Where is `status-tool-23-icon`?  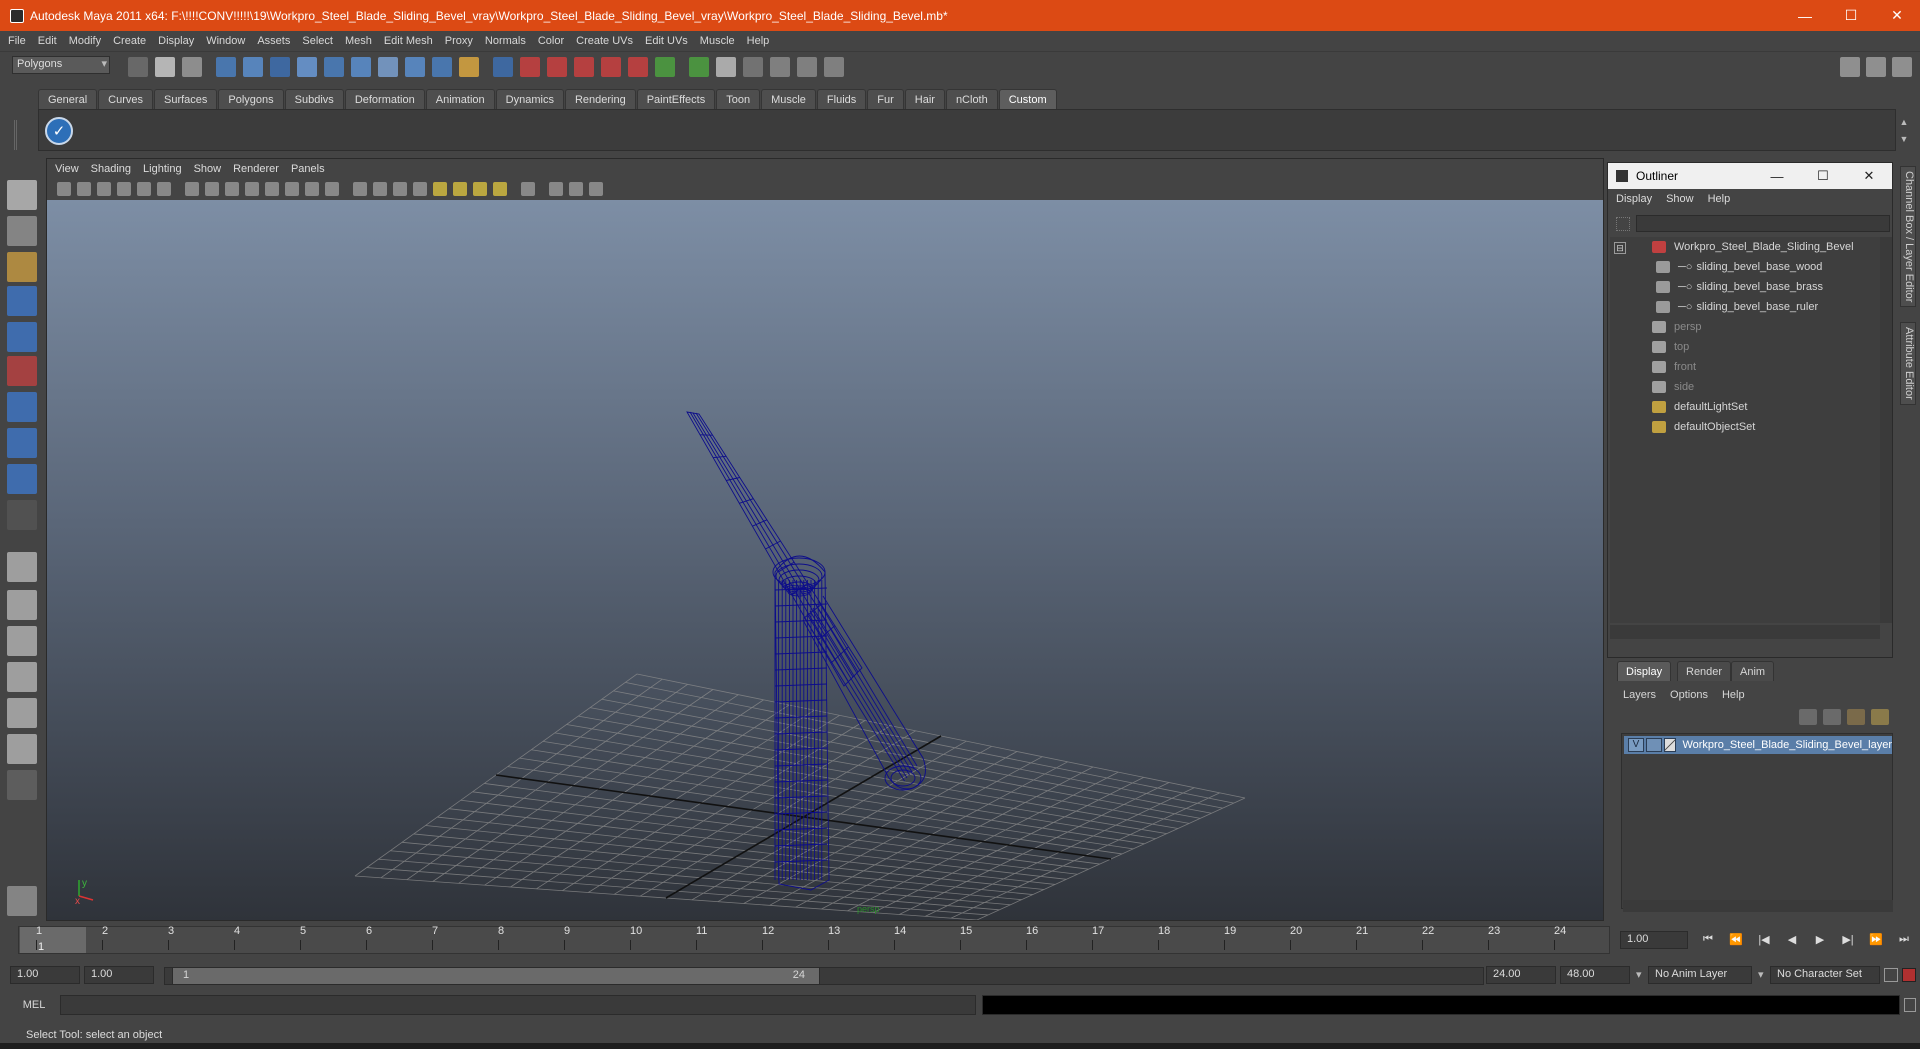
status-tool-23-icon is located at coordinates (780, 67).